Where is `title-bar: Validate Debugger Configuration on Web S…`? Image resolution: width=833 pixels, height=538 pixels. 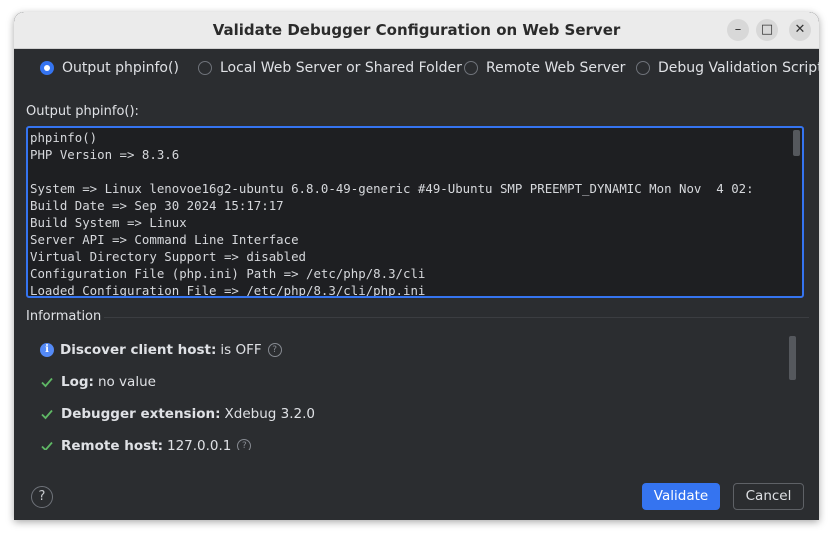 title-bar: Validate Debugger Configuration on Web S… is located at coordinates (416, 30).